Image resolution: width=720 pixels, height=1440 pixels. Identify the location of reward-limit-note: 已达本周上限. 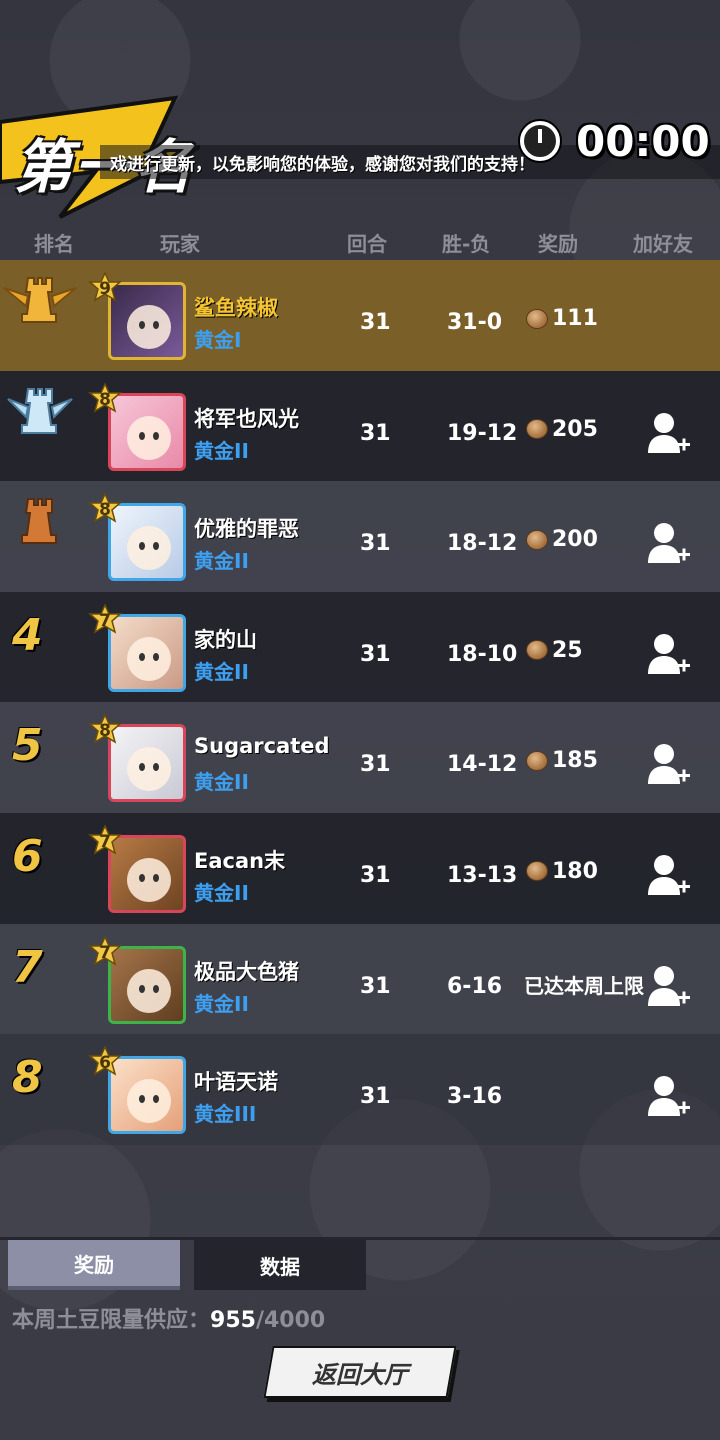
(584, 985).